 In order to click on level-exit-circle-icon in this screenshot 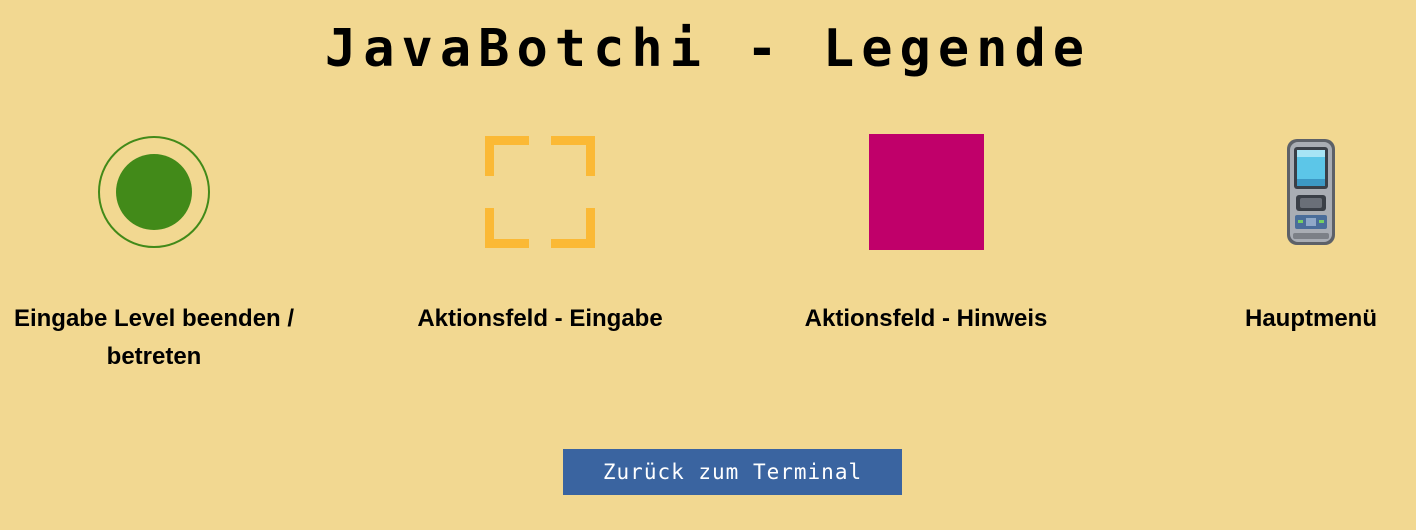, I will do `click(157, 192)`.